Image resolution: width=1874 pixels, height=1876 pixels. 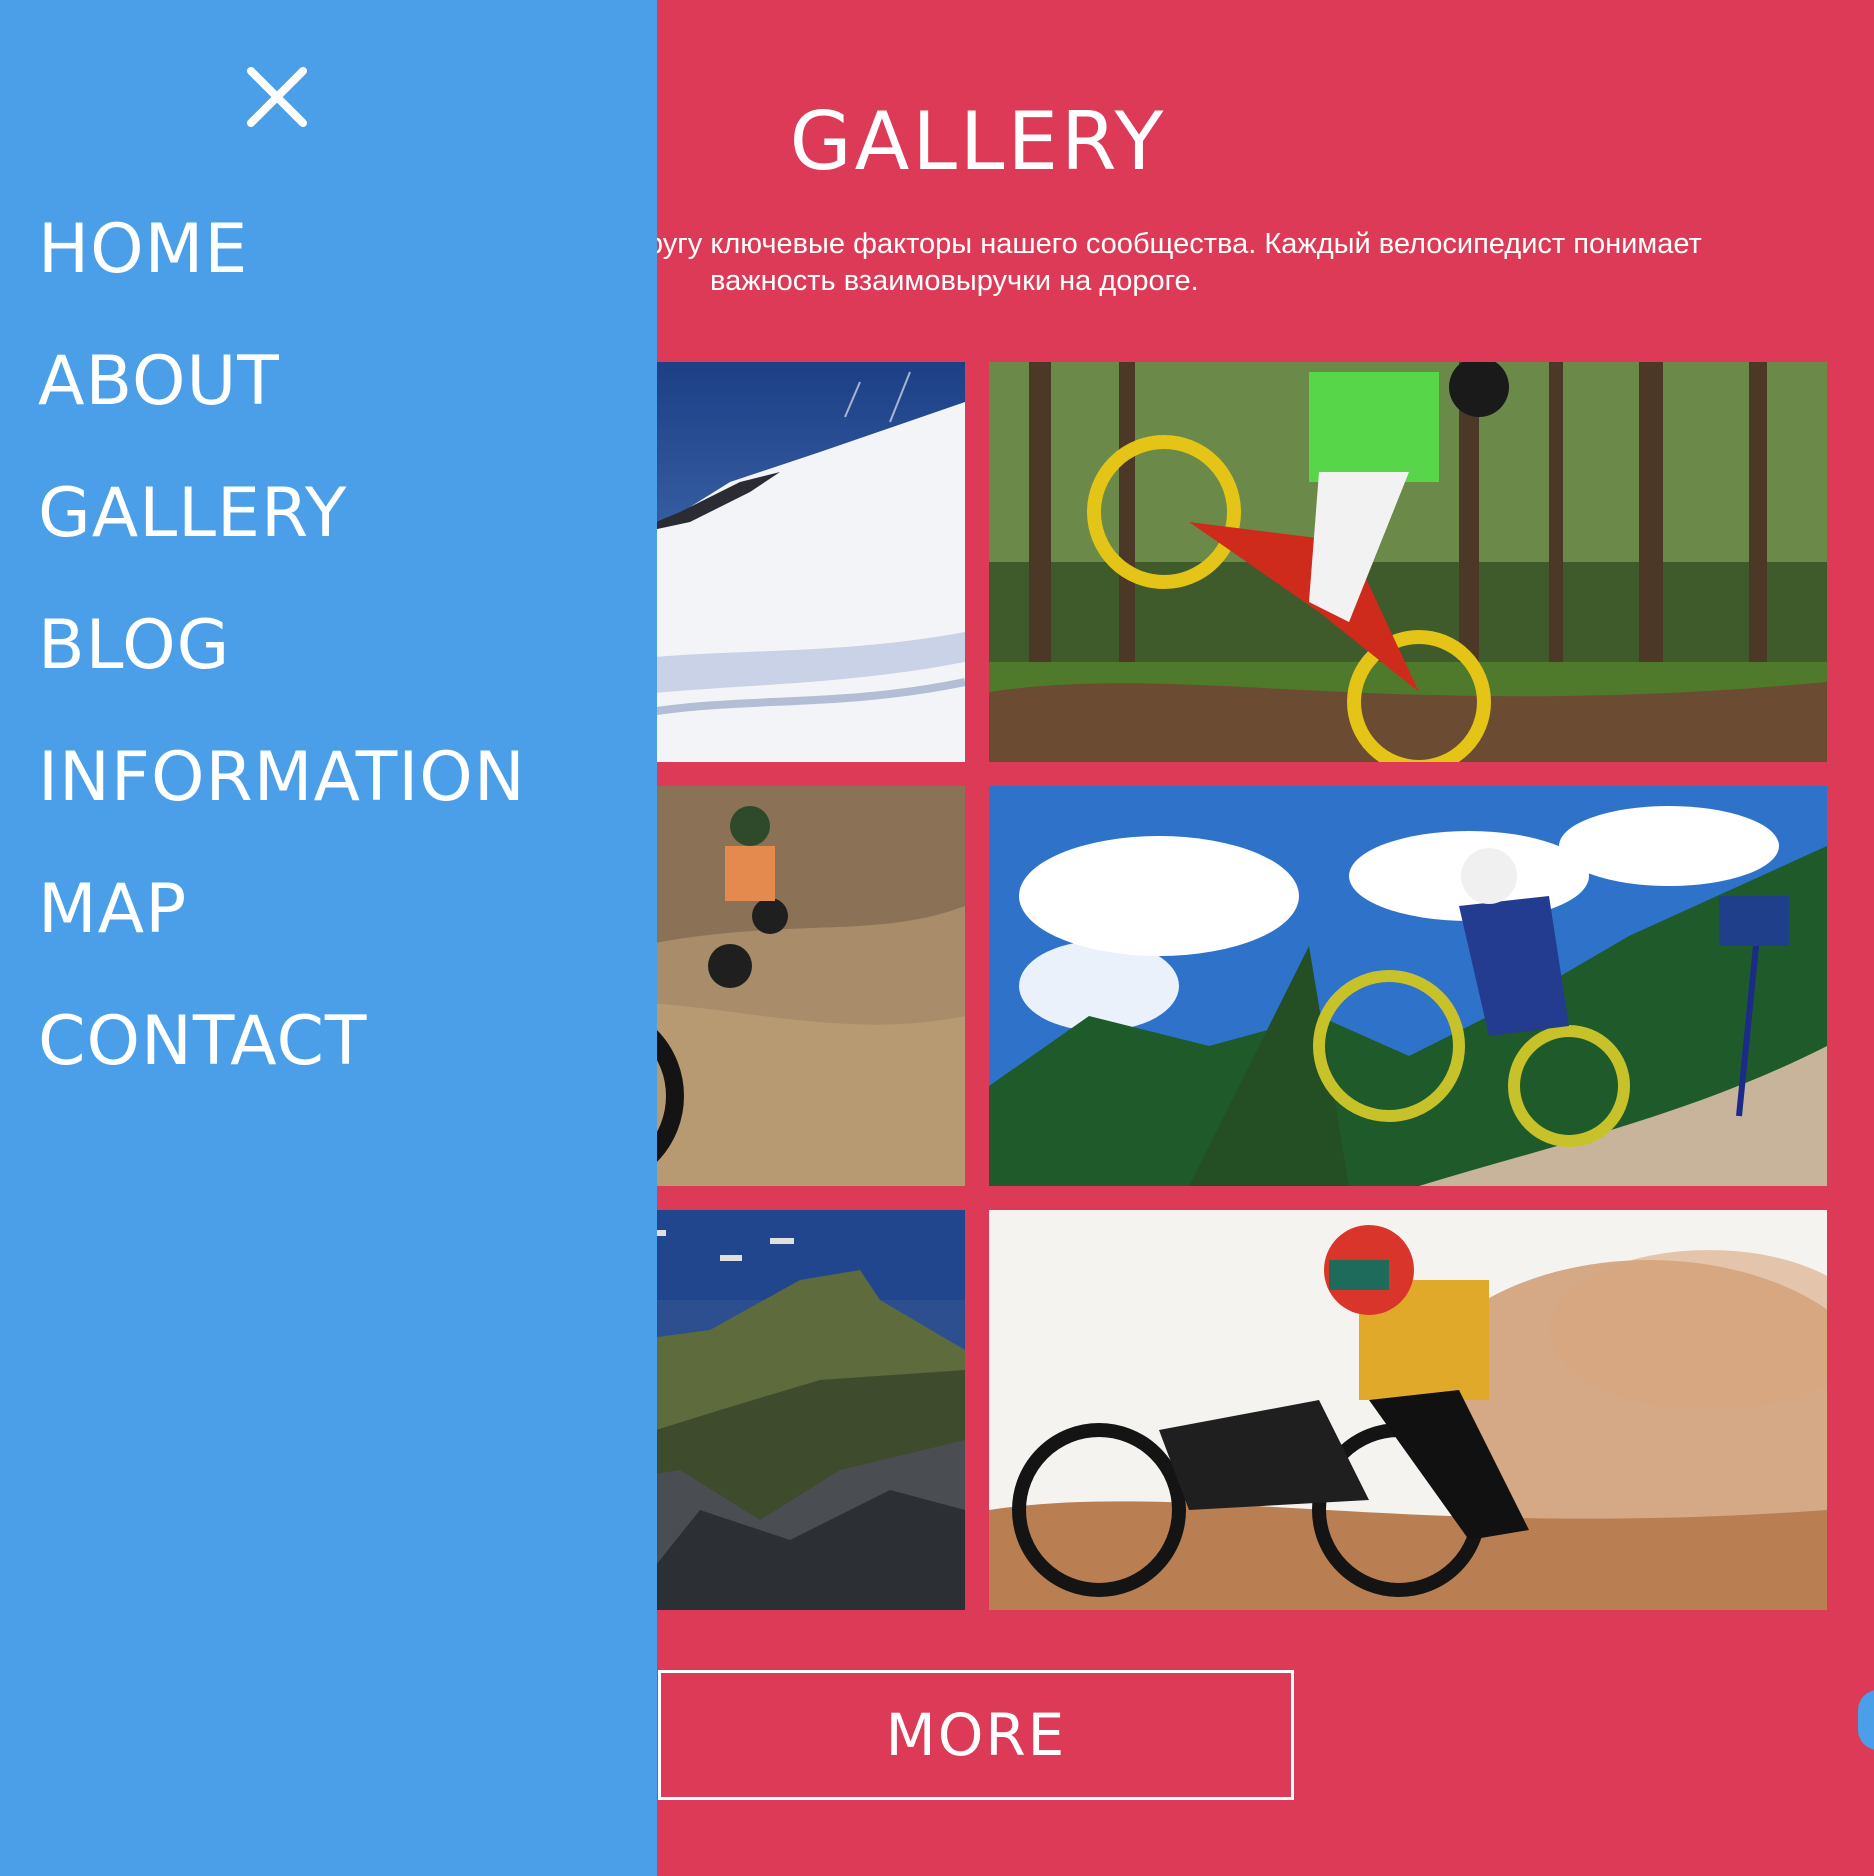 I want to click on menu-item-home: HOME, so click(x=282, y=276).